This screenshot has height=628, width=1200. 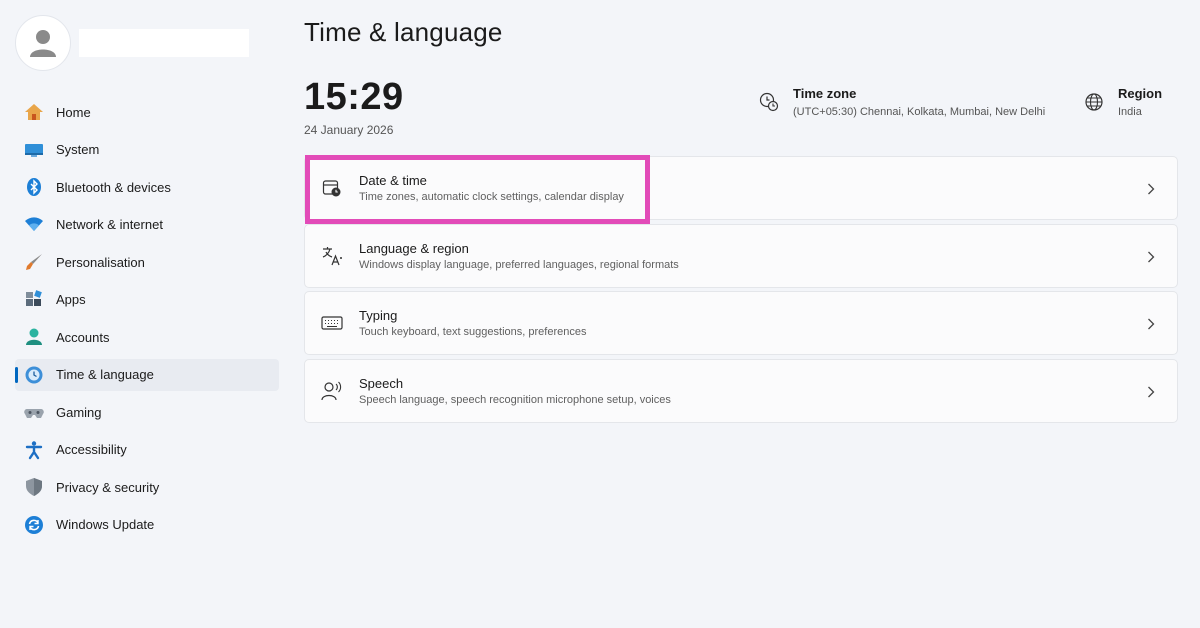 I want to click on sidebar-item-privacy: Privacy & security, so click(x=147, y=487).